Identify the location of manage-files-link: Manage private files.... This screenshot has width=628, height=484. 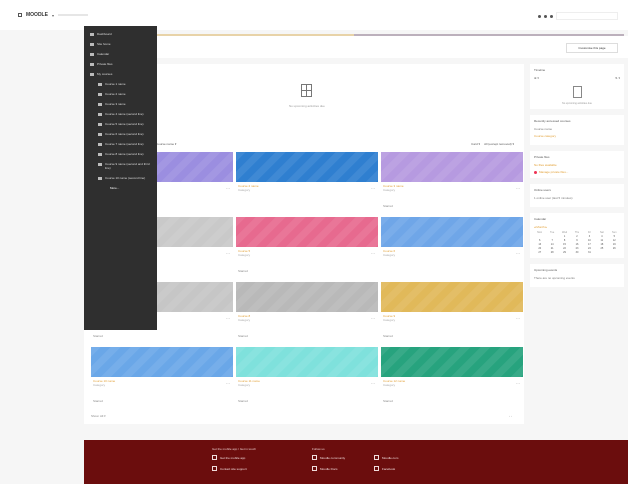
(553, 172).